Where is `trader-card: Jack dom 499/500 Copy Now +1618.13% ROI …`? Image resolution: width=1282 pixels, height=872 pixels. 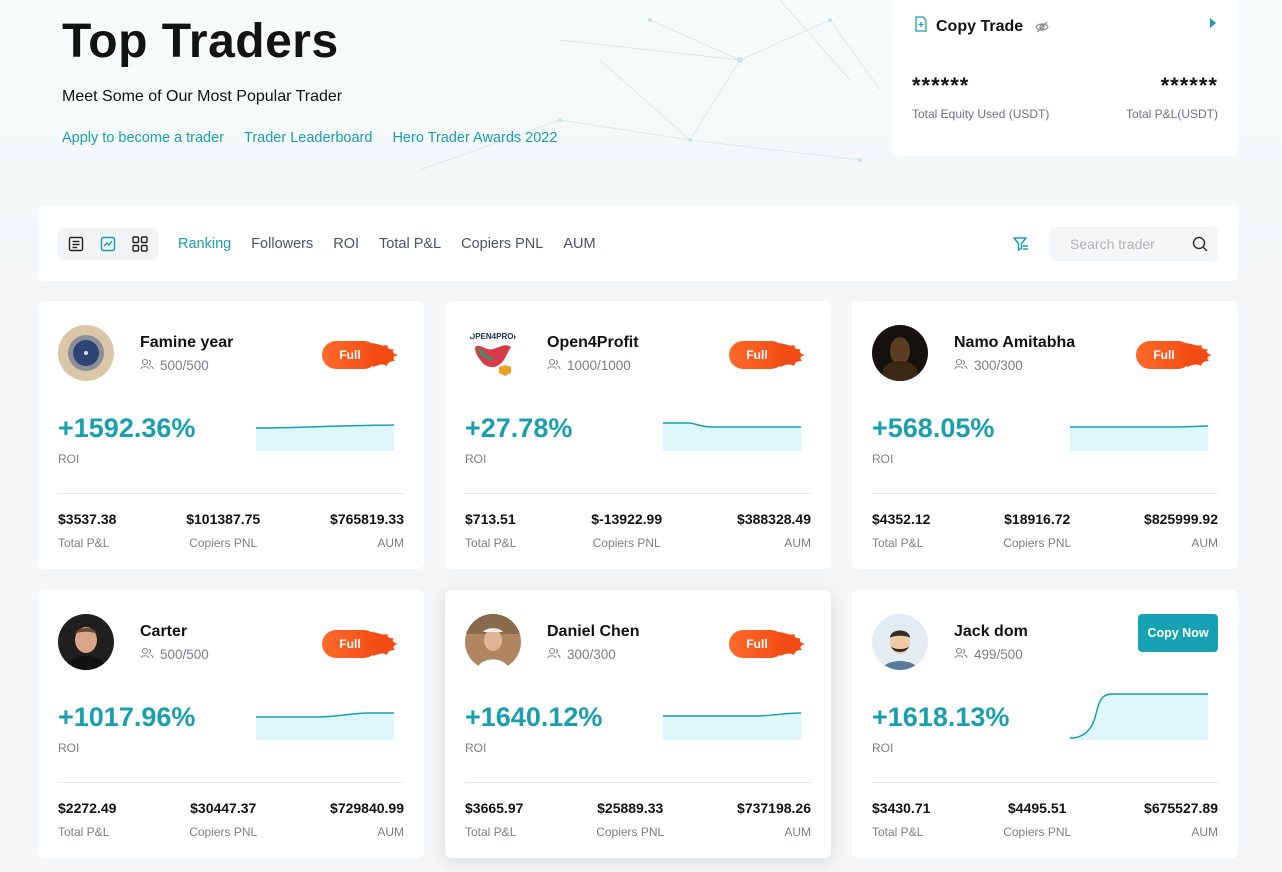 trader-card: Jack dom 499/500 Copy Now +1618.13% ROI … is located at coordinates (1045, 724).